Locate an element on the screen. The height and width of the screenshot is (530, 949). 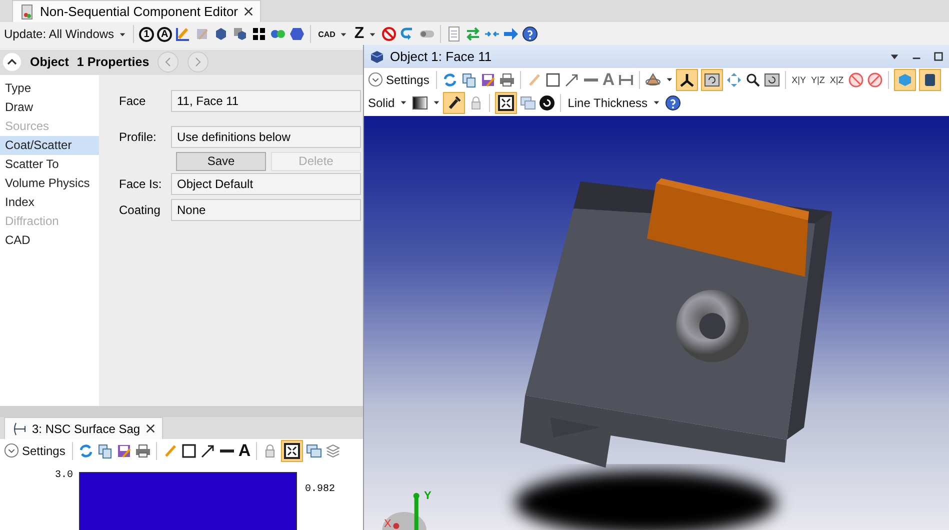
pen-axes-icon is located at coordinates (183, 34).